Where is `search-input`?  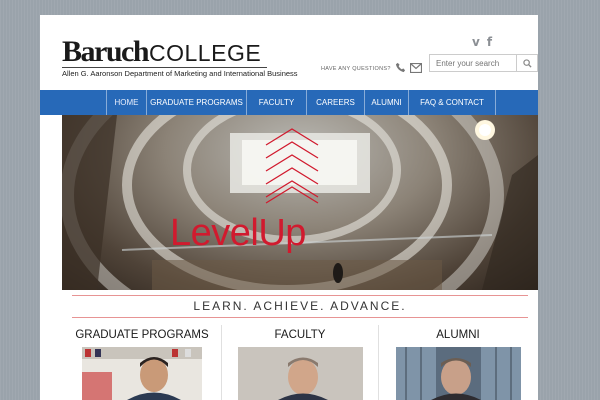
search-input is located at coordinates (473, 63).